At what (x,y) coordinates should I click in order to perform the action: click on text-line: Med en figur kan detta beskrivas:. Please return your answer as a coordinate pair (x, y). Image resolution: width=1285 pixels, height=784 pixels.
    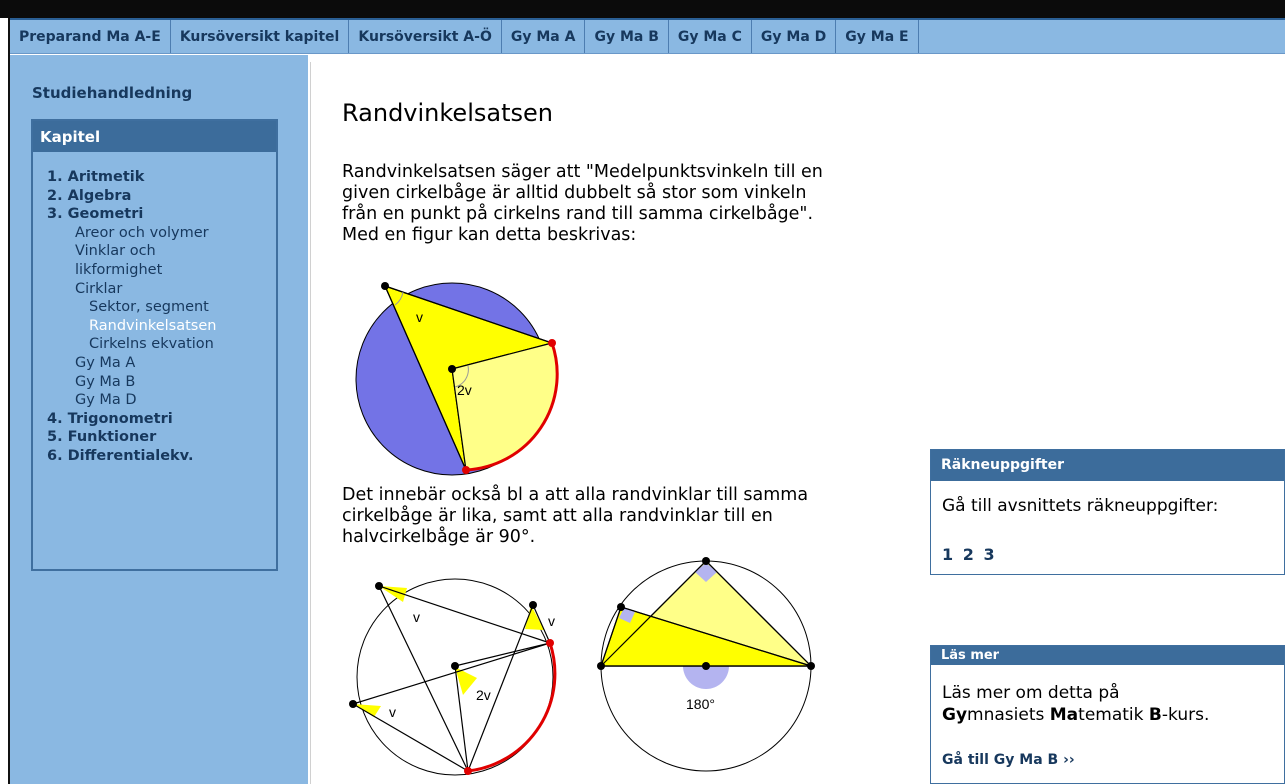
    Looking at the image, I should click on (489, 235).